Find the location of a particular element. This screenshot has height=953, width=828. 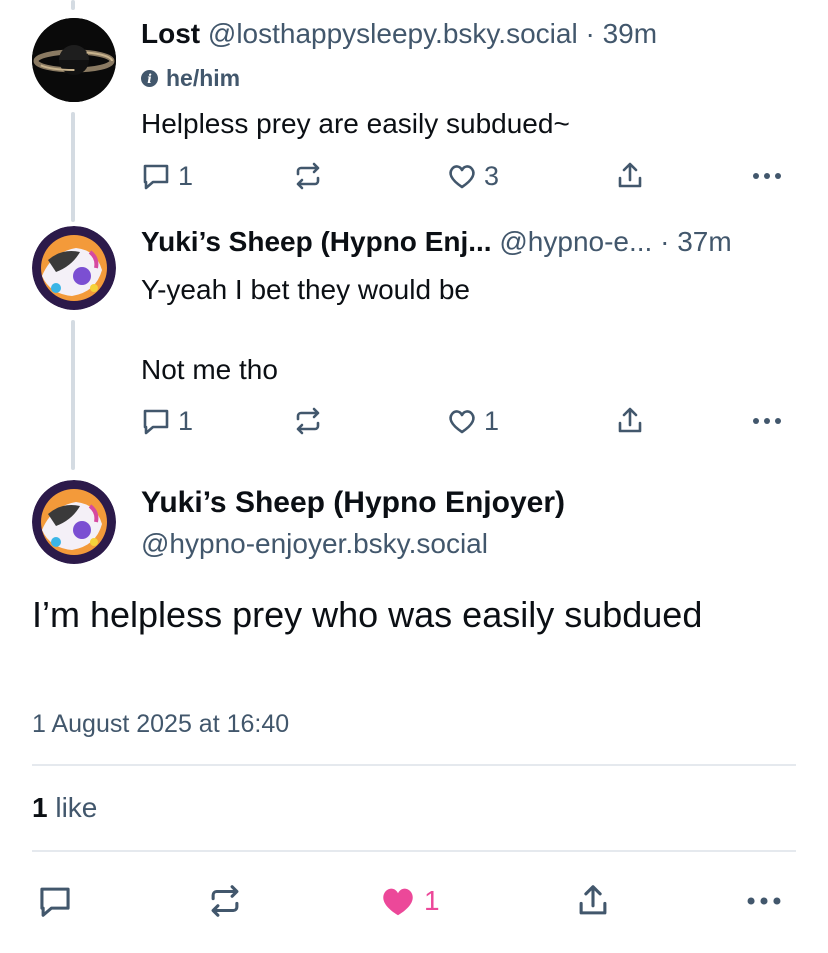

like-button-active: 1 is located at coordinates (409, 901).